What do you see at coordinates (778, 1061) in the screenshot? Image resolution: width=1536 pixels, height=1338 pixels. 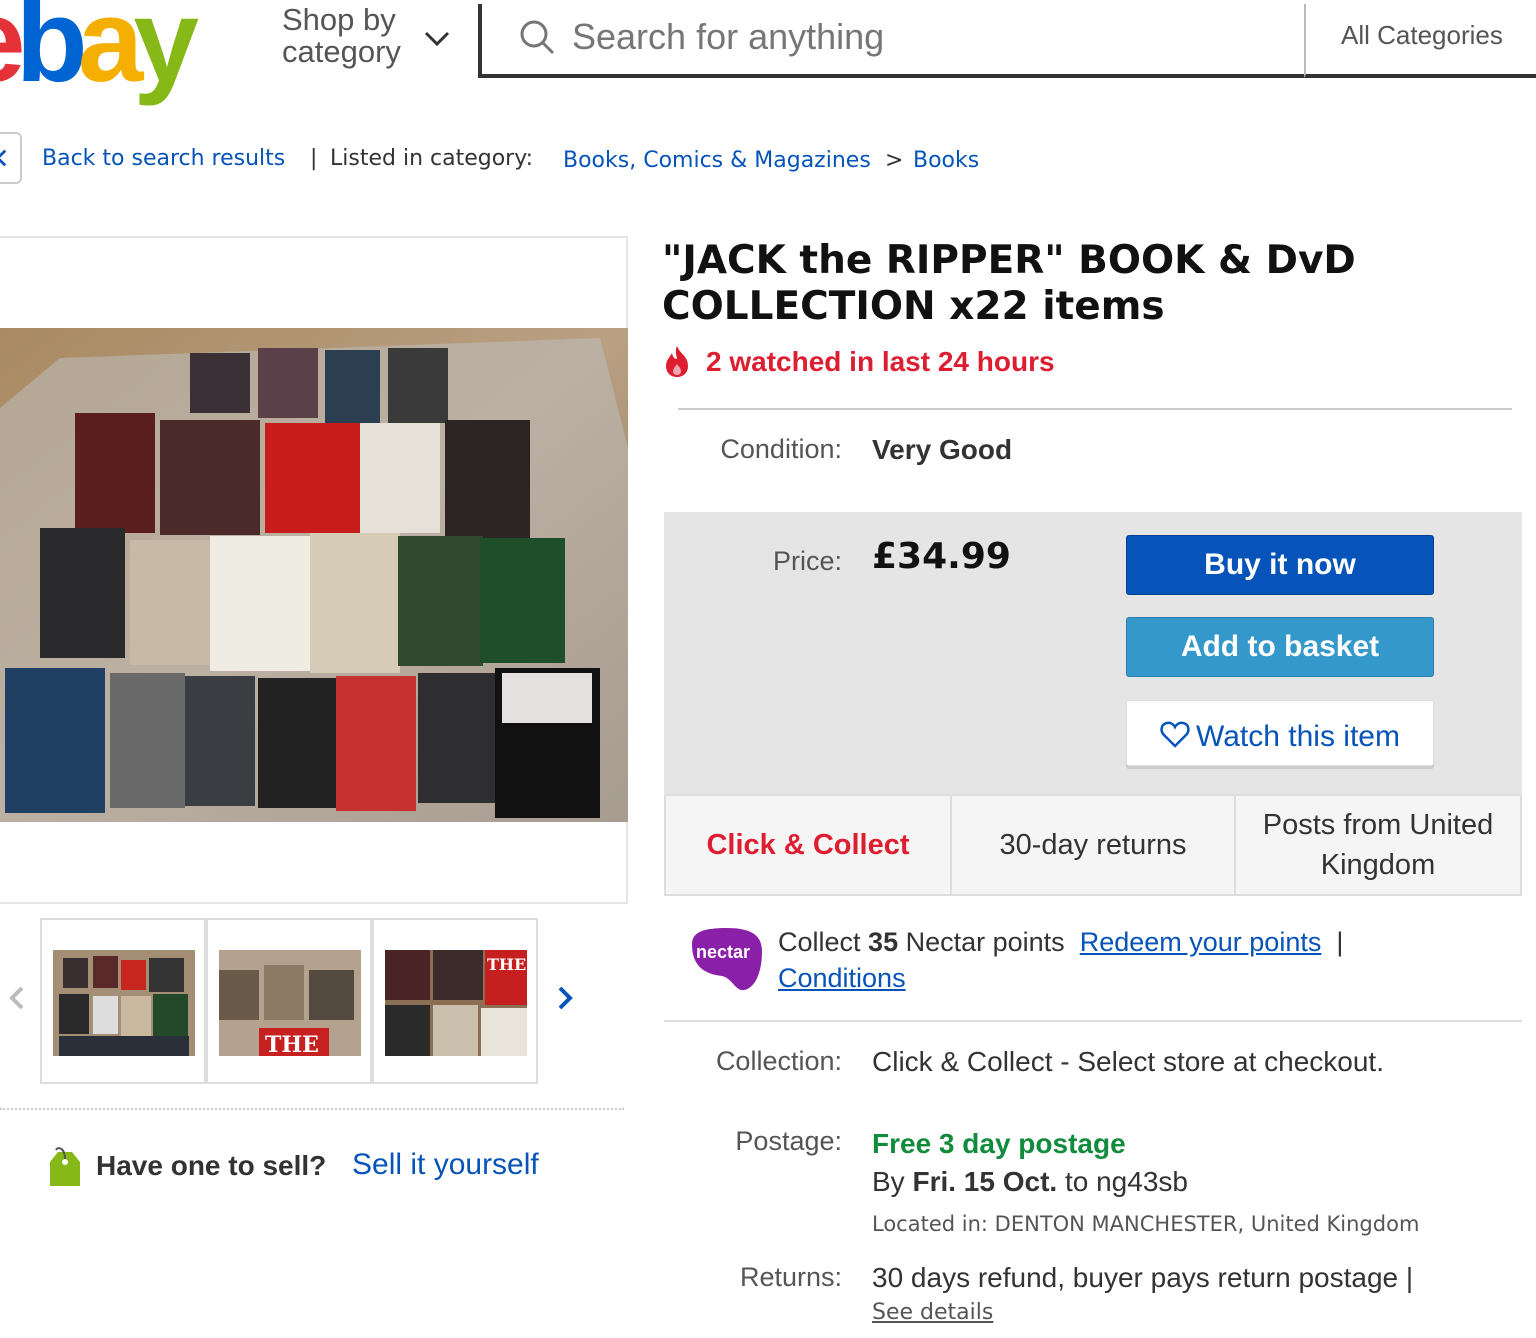 I see `collection-label: Collection:` at bounding box center [778, 1061].